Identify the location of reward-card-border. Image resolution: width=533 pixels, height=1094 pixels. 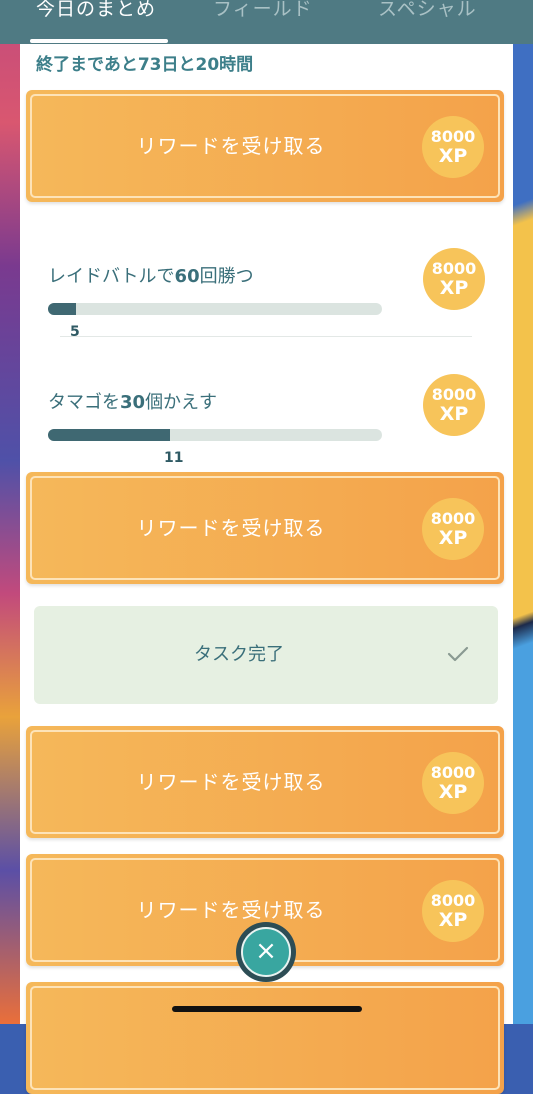
(265, 1038).